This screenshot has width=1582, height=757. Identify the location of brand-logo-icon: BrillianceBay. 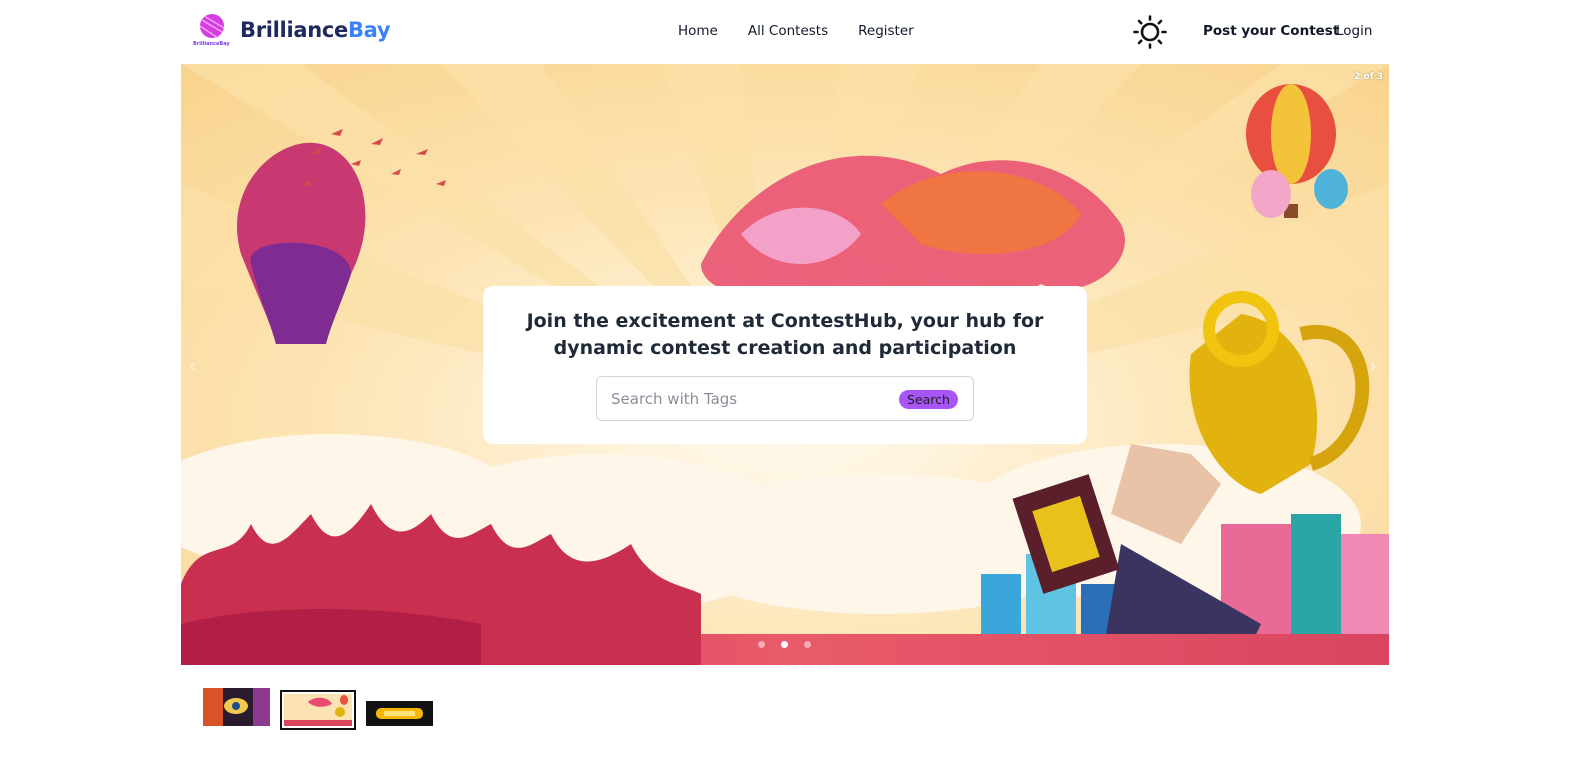
(212, 30).